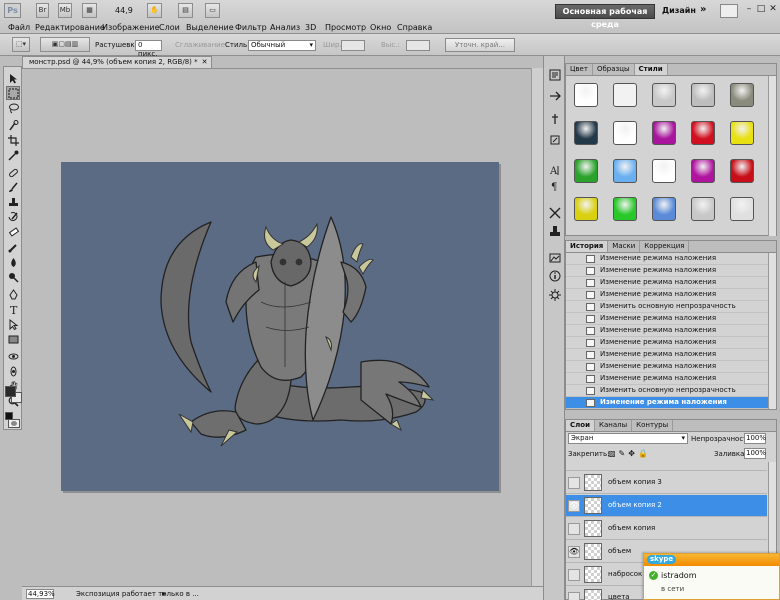 The width and height of the screenshot is (780, 600). I want to click on eraser-tool-icon, so click(13, 232).